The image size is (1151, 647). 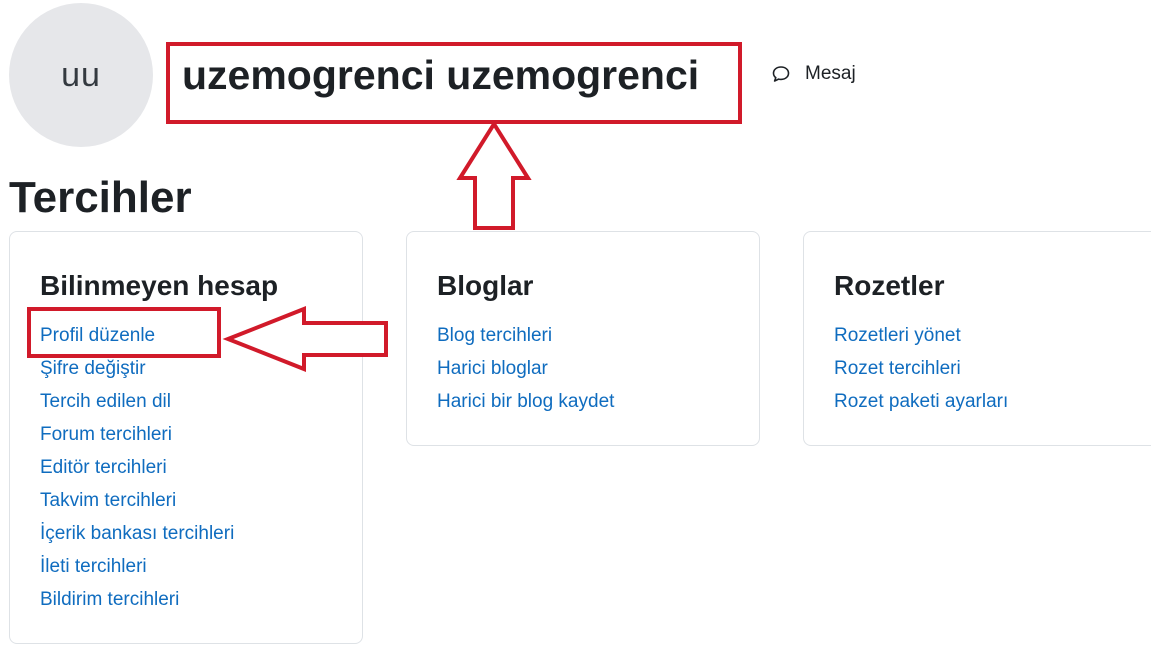 I want to click on link-change-password: Şifre değiştir, so click(x=137, y=372).